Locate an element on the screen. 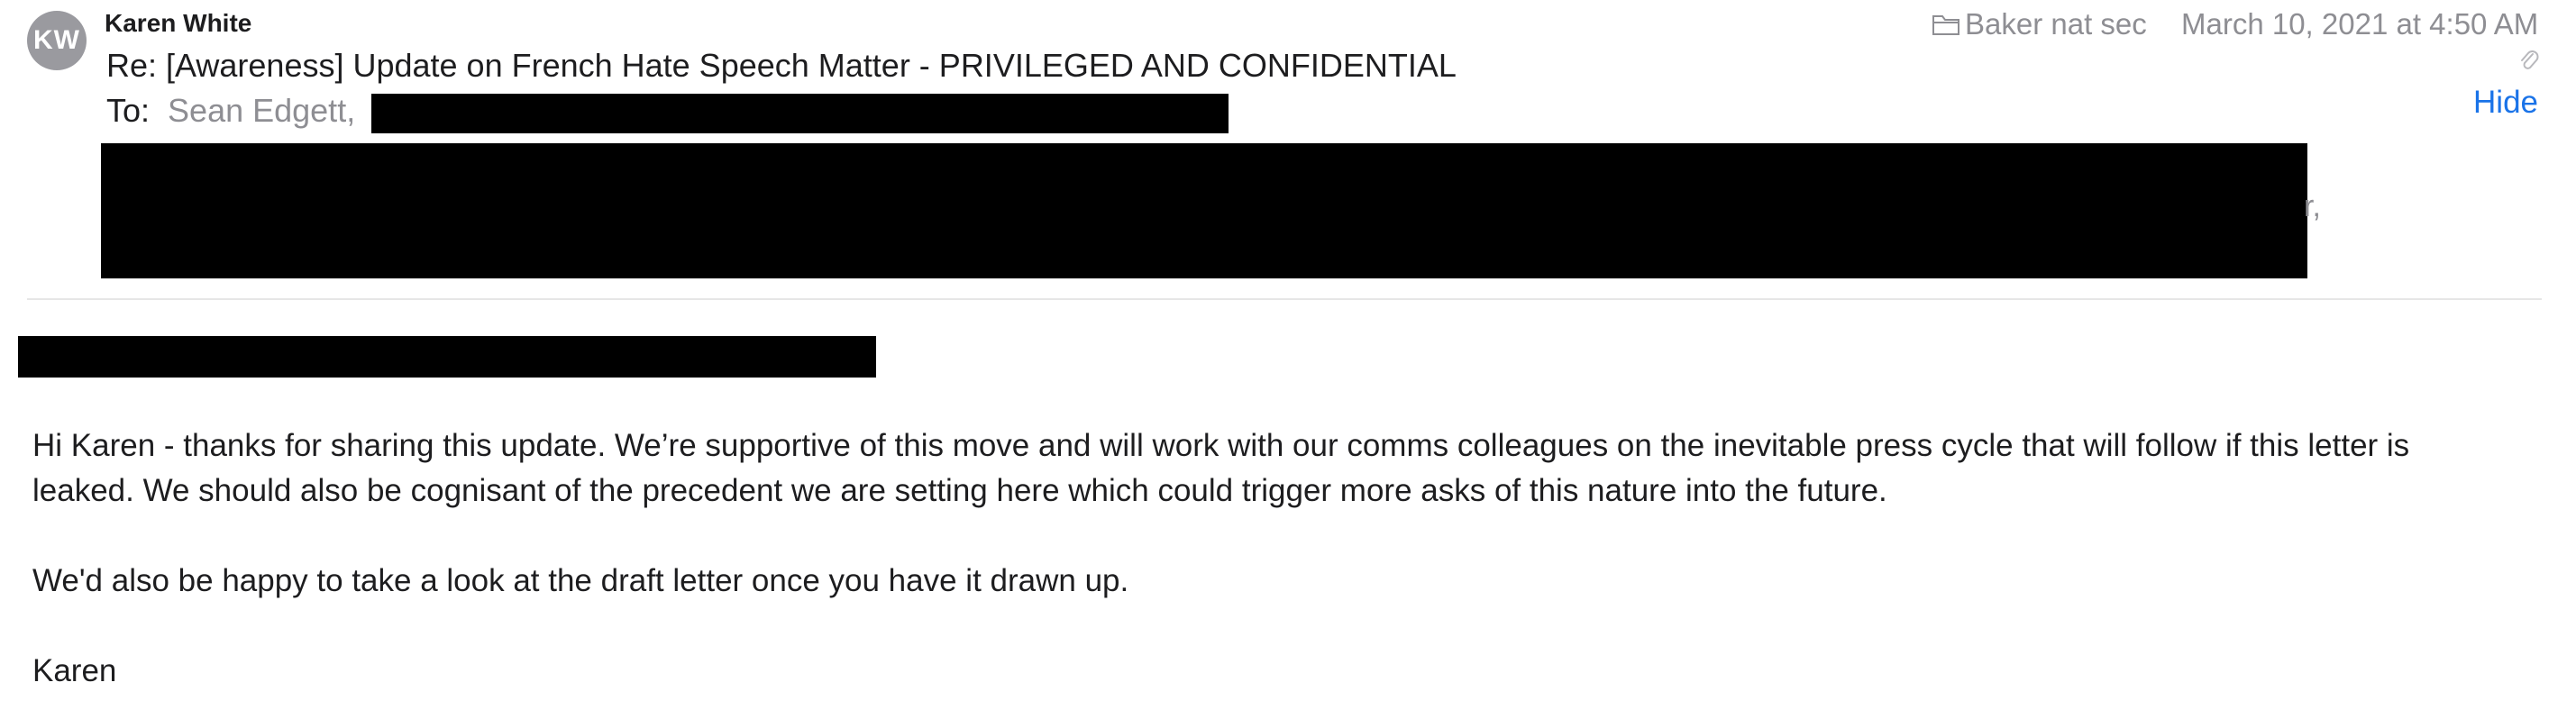 This screenshot has height=728, width=2576. to-label: To: is located at coordinates (128, 111).